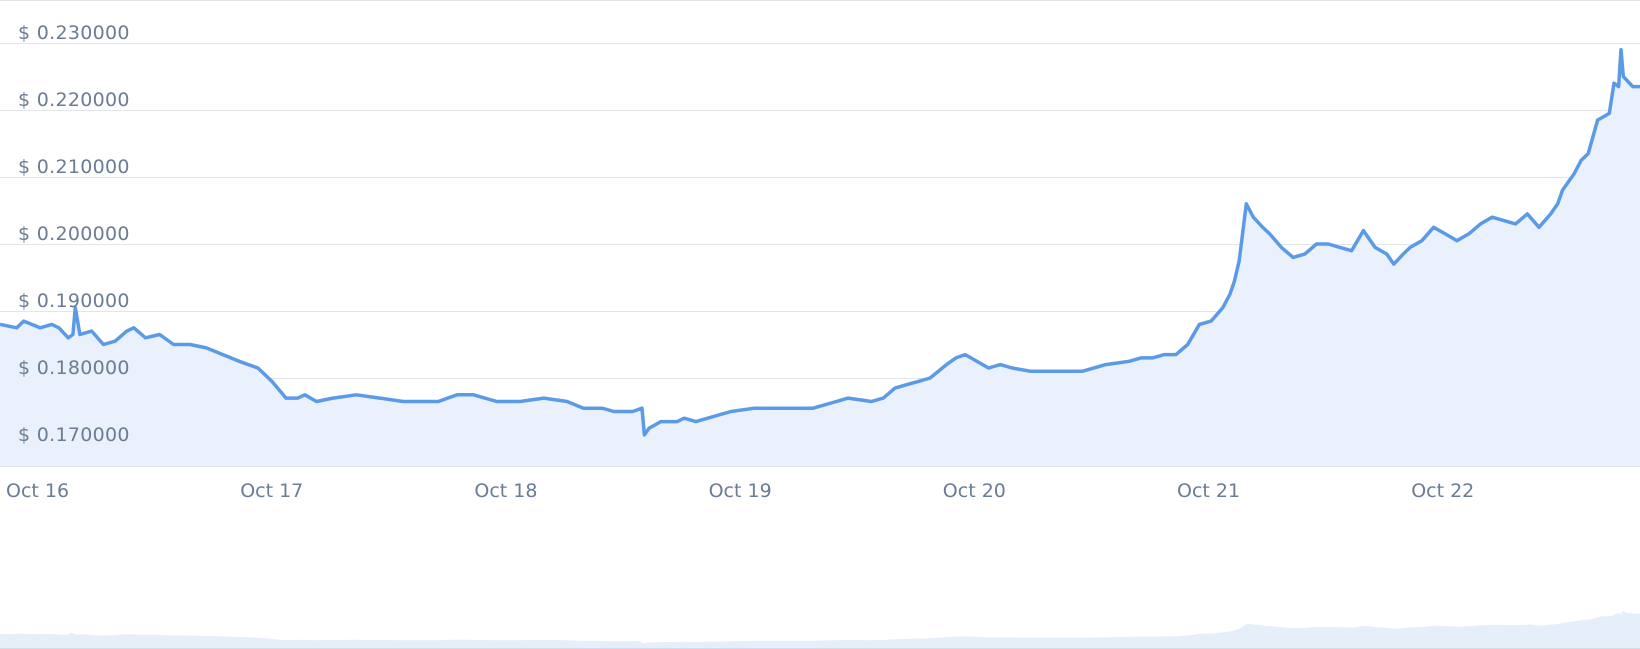  Describe the element at coordinates (1208, 491) in the screenshot. I see `x-tick-label: Oct 21` at that location.